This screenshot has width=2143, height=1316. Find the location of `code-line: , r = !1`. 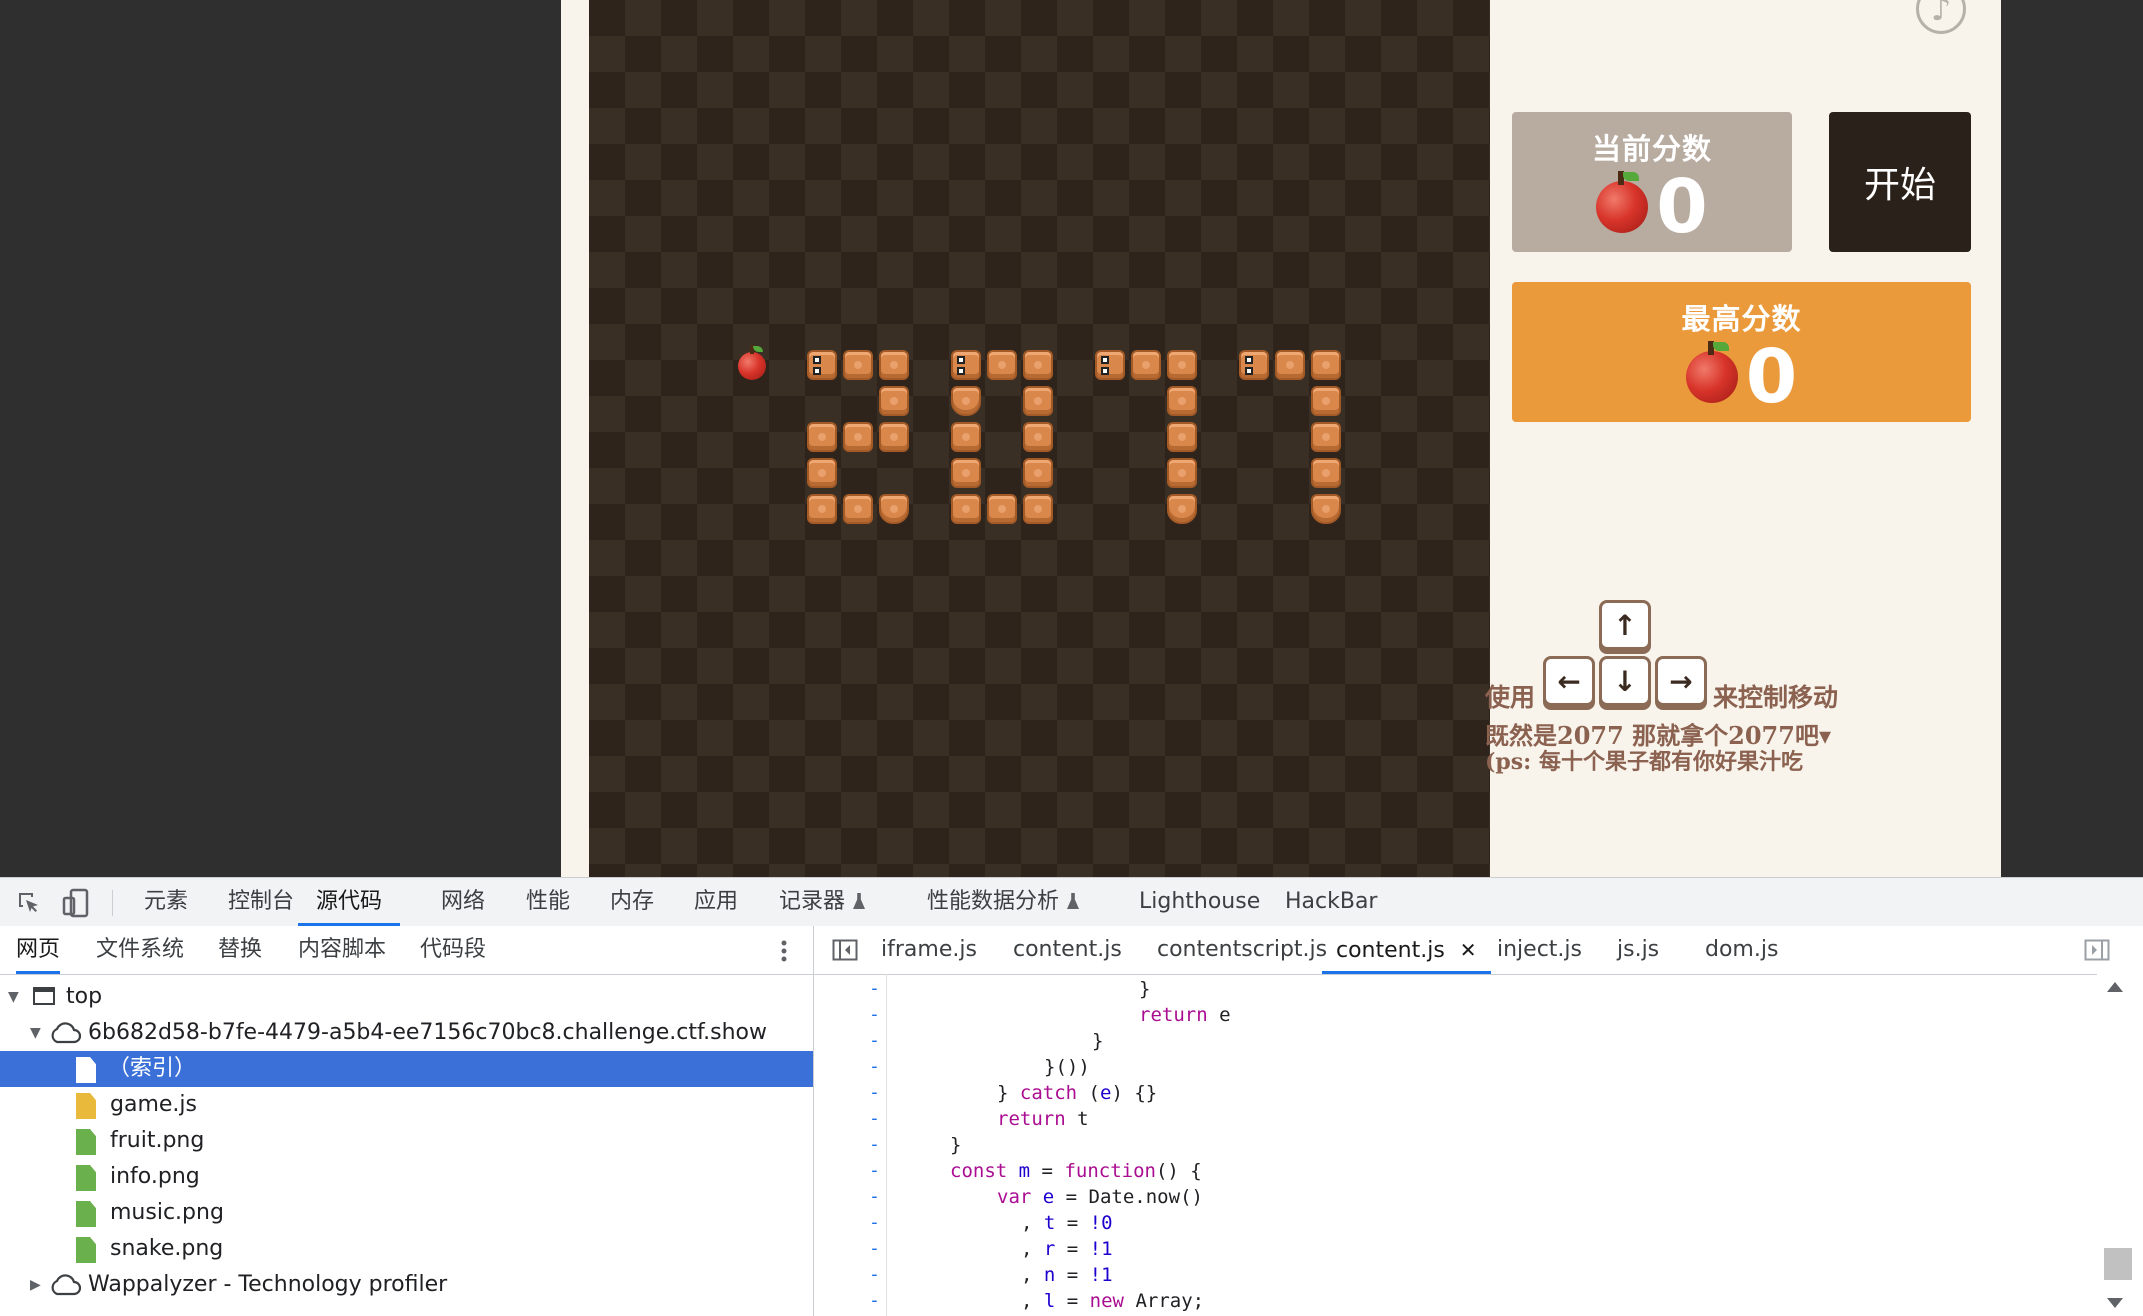

code-line: , r = !1 is located at coordinates (1067, 1249).